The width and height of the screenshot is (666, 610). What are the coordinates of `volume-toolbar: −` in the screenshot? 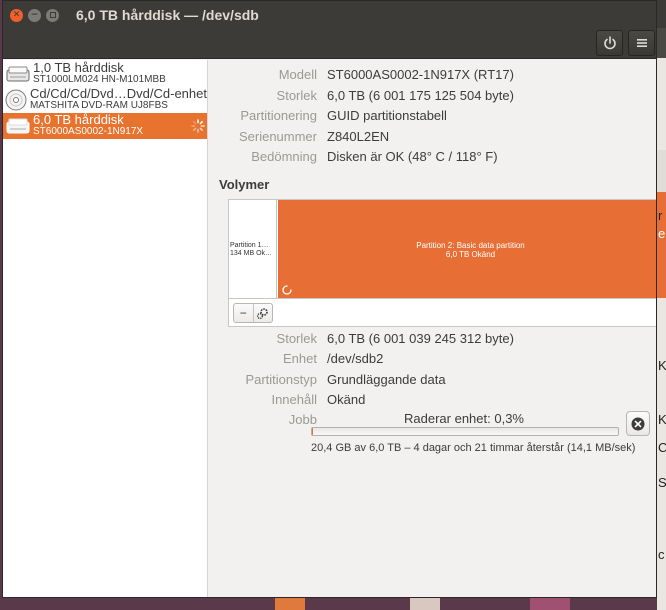 It's located at (442, 312).